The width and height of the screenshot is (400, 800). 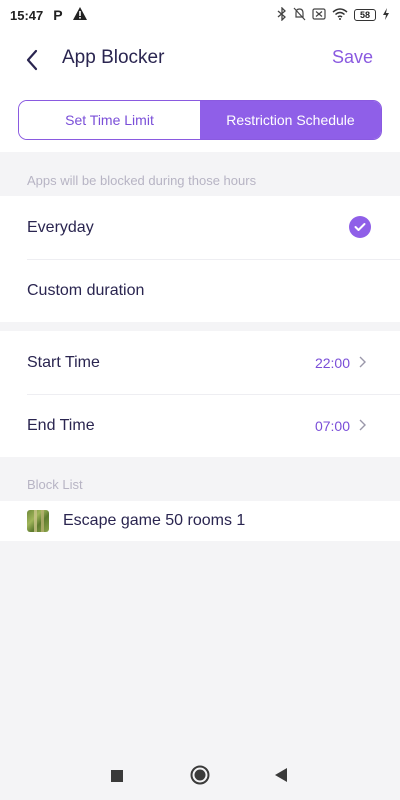 I want to click on start-time-row: Start Time 22:00, so click(x=200, y=362).